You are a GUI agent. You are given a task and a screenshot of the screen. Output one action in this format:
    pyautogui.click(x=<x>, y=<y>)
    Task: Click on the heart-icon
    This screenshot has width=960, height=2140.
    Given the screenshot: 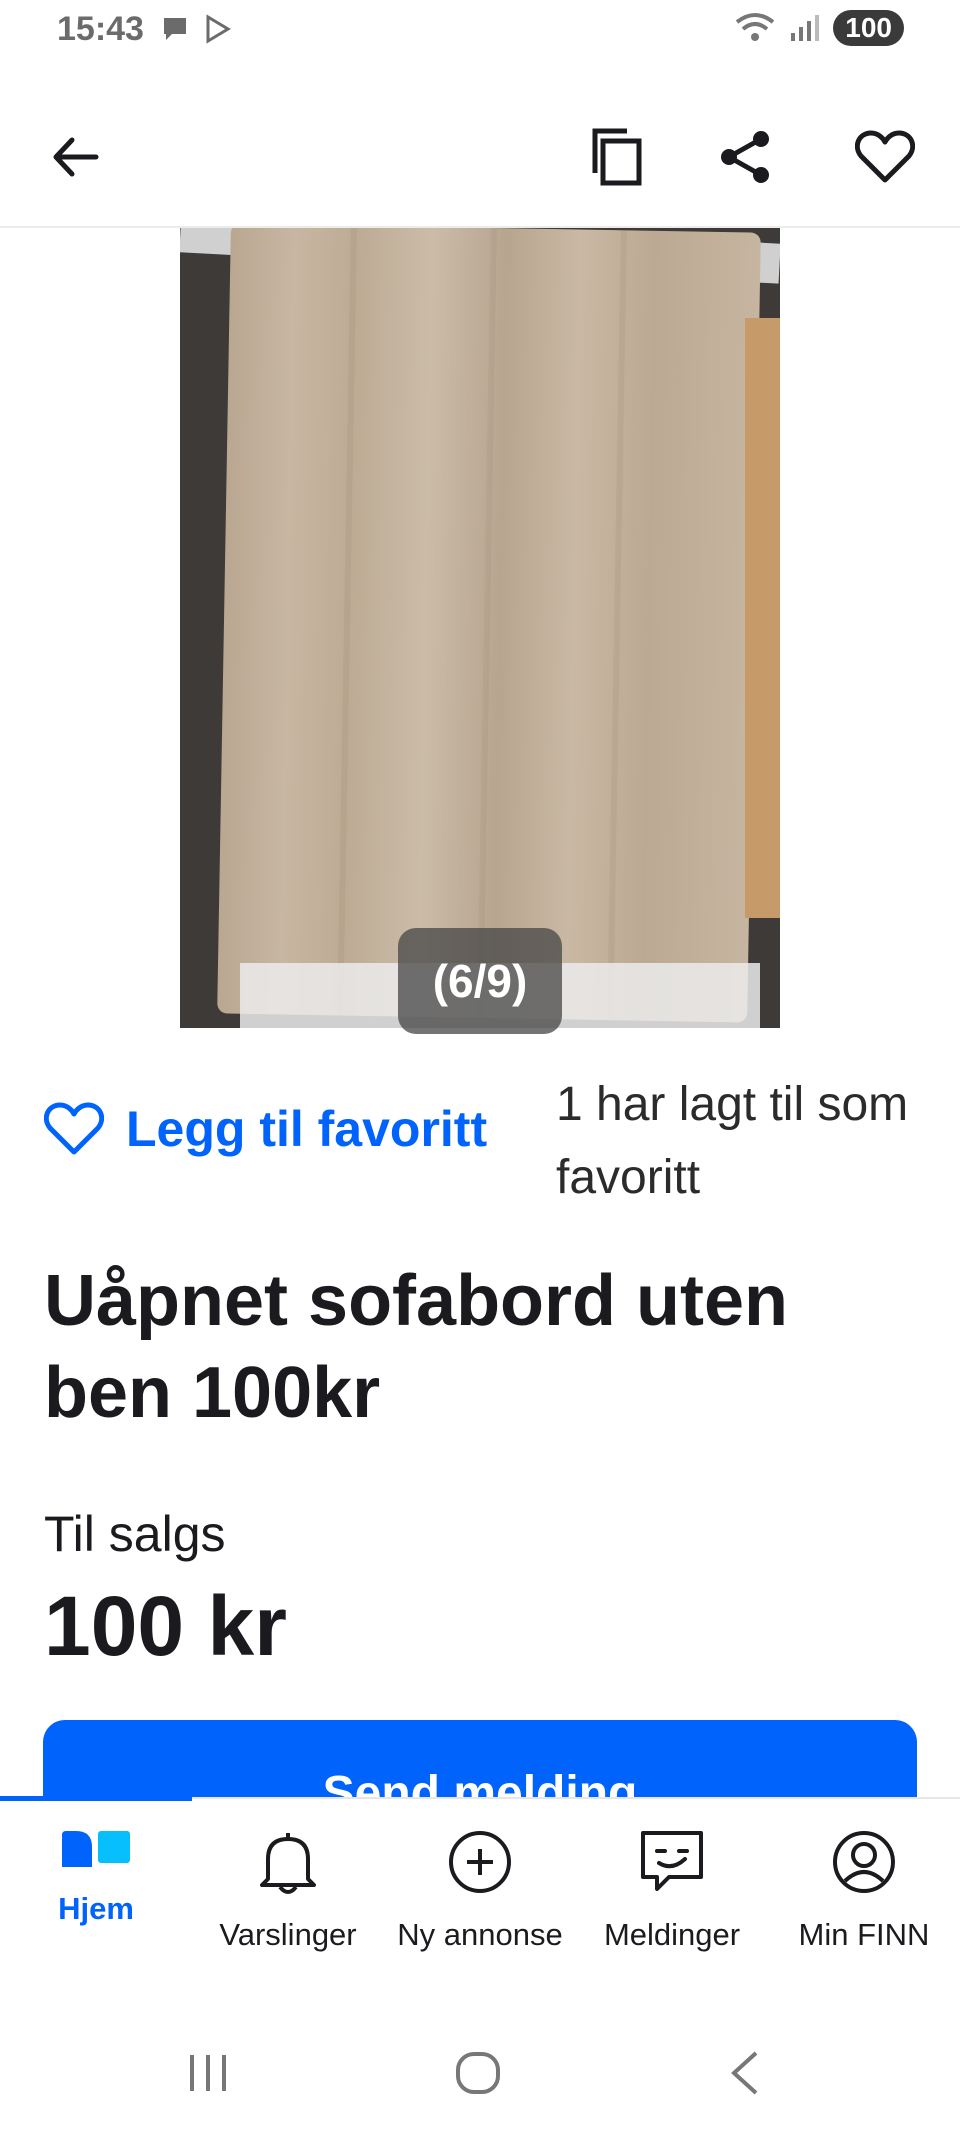 What is the action you would take?
    pyautogui.click(x=885, y=156)
    